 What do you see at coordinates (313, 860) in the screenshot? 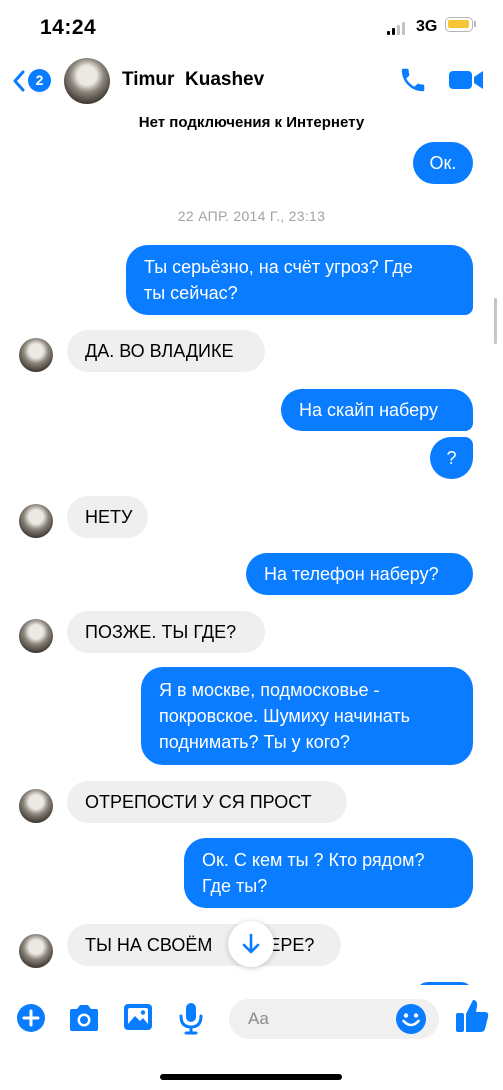
I see `message-text-line: Ок. С кем ты ? Кто рядом?` at bounding box center [313, 860].